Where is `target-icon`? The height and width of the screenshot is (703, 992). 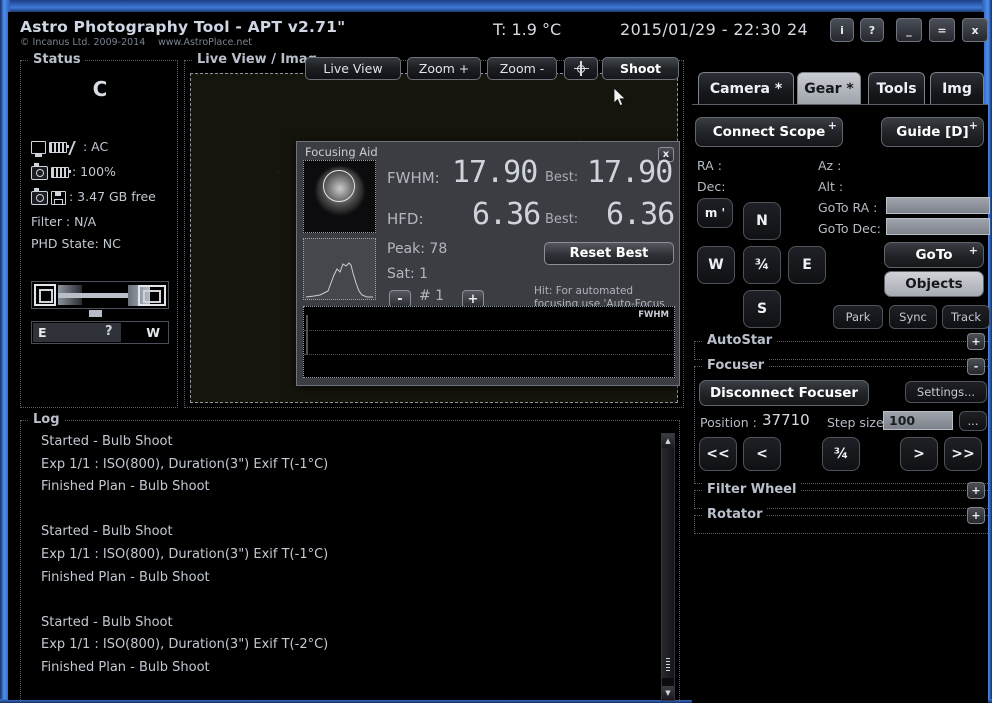
target-icon is located at coordinates (581, 68).